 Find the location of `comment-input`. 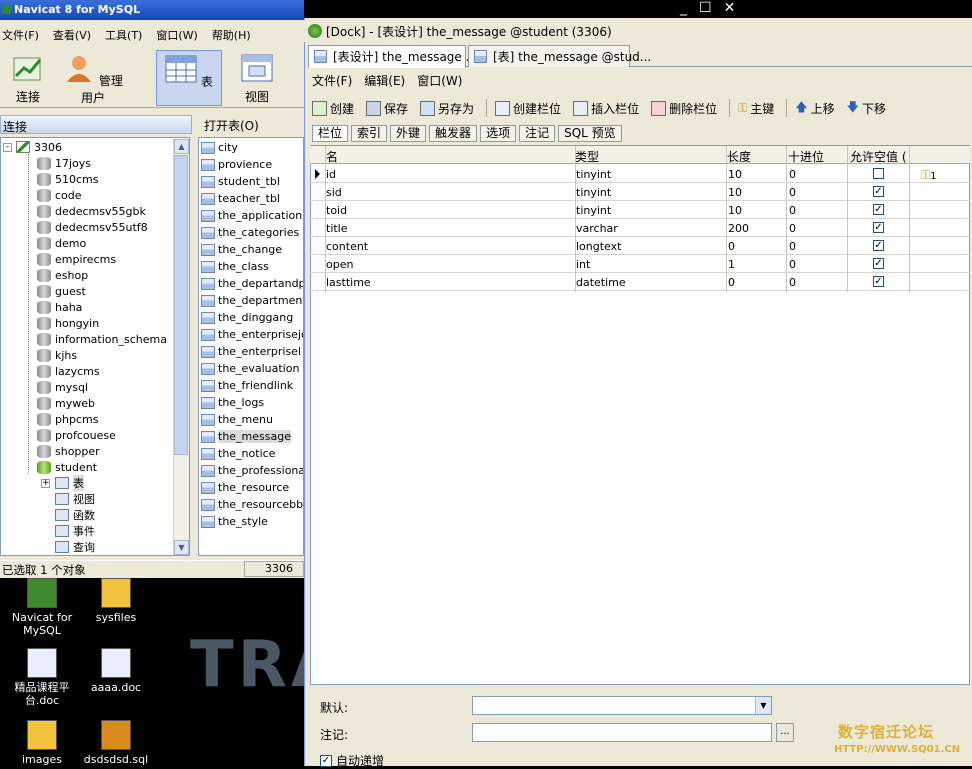

comment-input is located at coordinates (622, 732).